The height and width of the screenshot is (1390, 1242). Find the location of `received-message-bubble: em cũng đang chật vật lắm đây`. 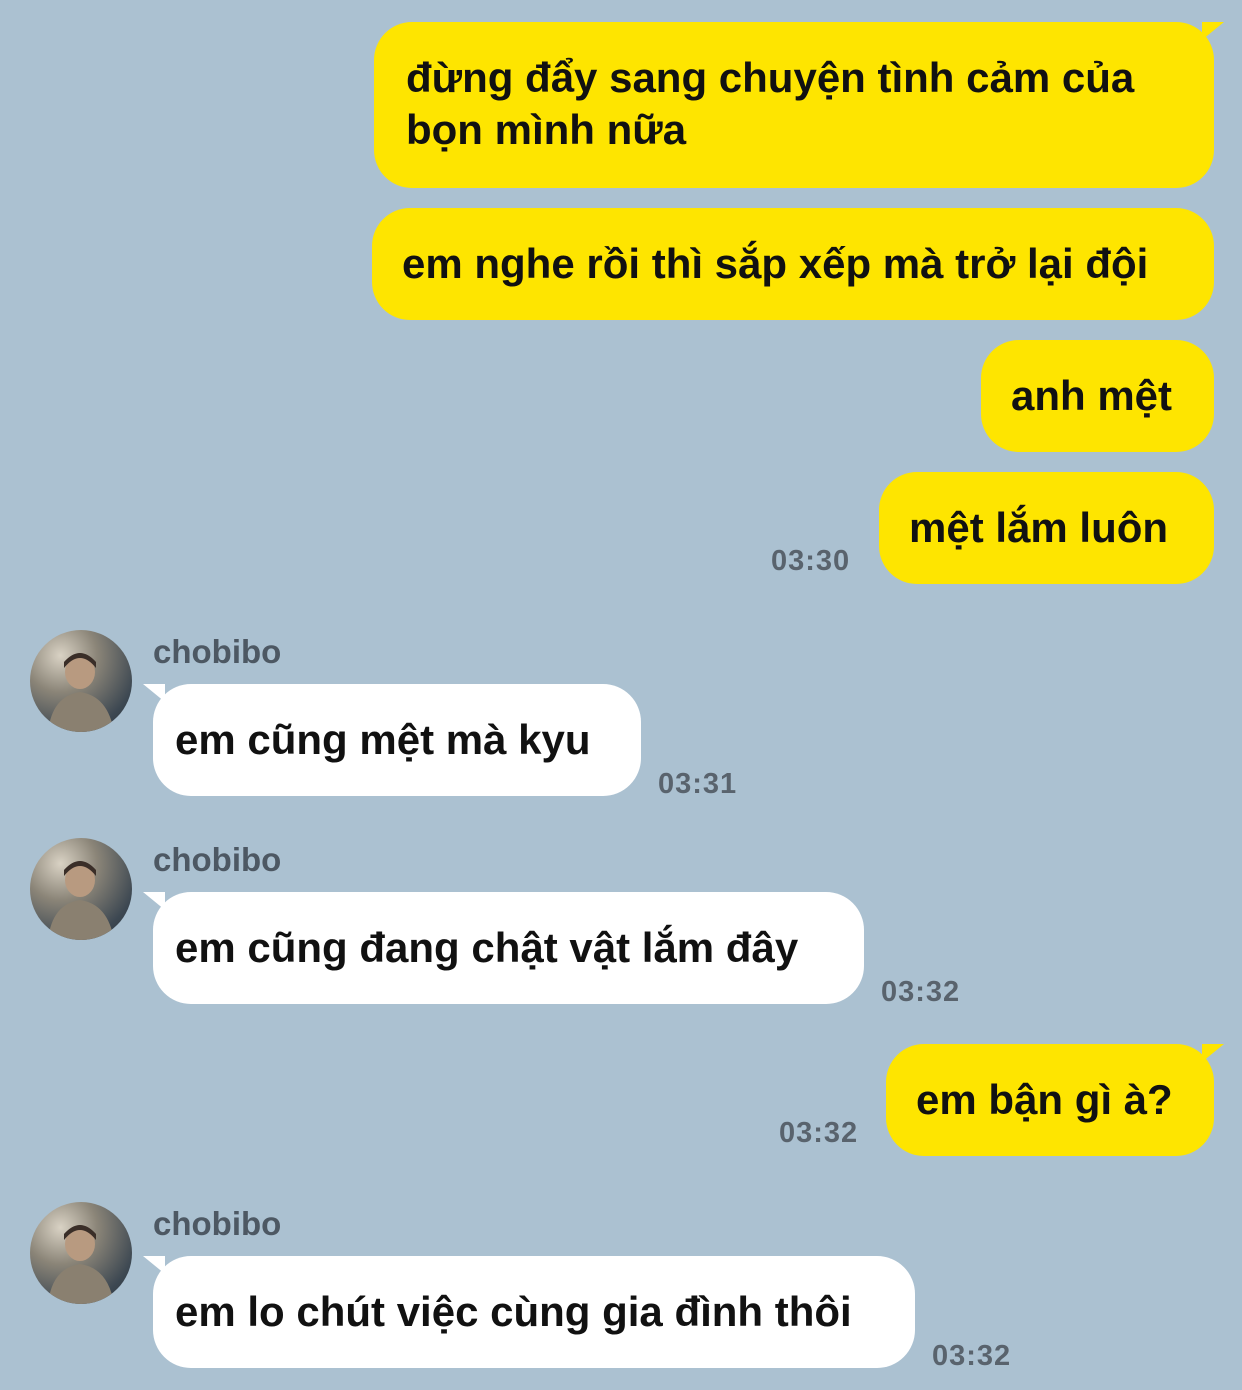

received-message-bubble: em cũng đang chật vật lắm đây is located at coordinates (503, 948).